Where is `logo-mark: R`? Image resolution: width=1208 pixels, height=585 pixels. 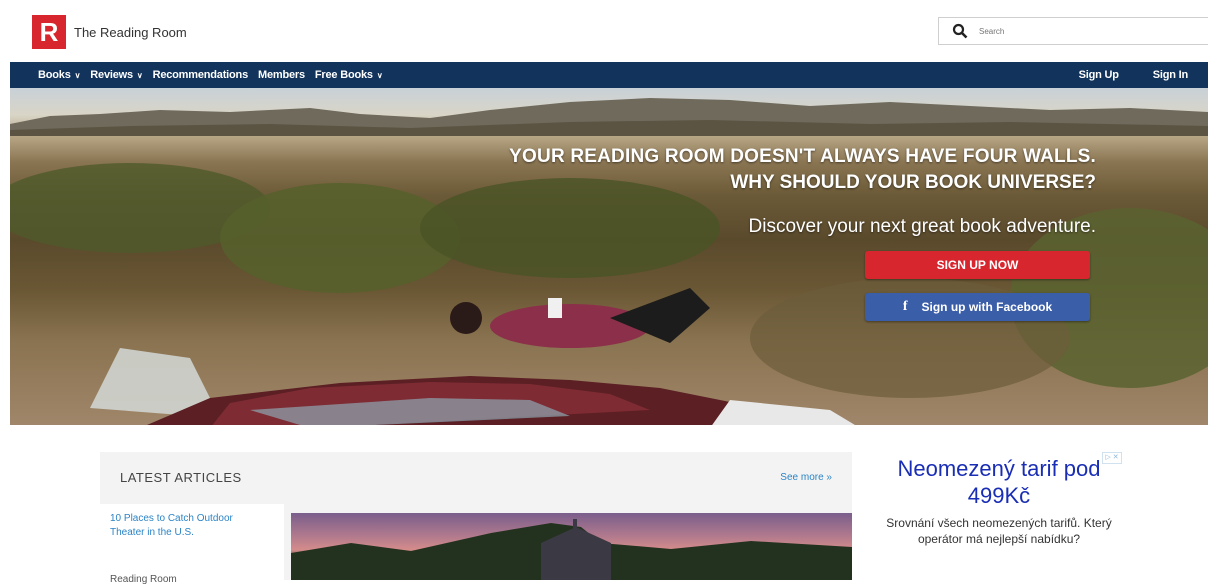 logo-mark: R is located at coordinates (49, 32).